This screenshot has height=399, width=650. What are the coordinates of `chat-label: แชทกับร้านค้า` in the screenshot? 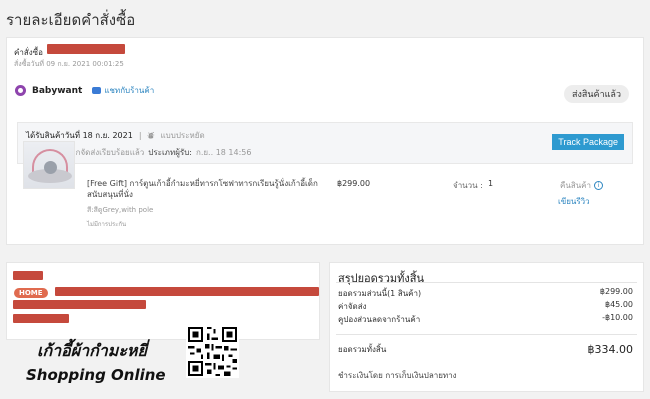 It's located at (129, 90).